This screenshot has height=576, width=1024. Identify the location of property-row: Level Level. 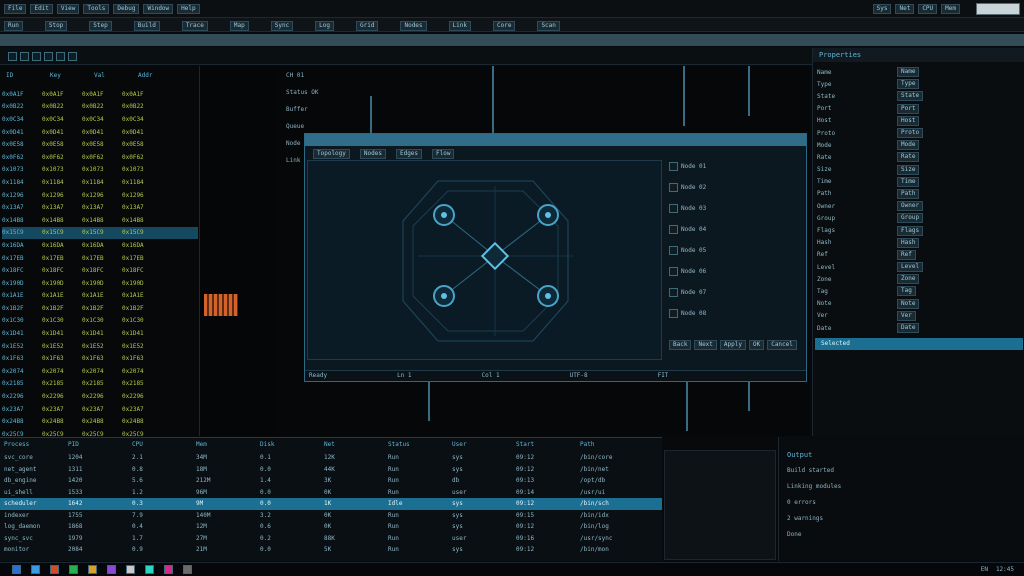
(919, 267).